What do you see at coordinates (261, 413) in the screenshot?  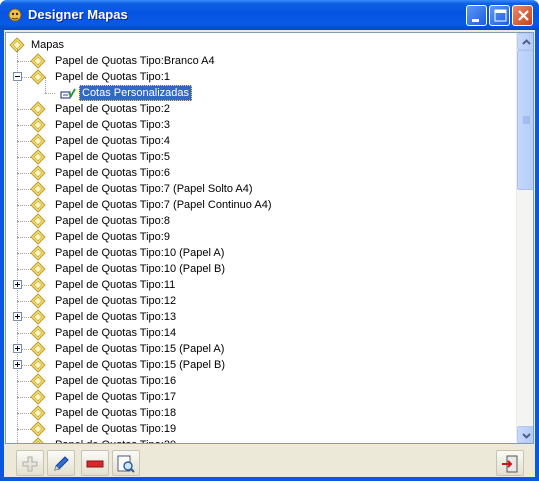 I see `tree-item: Papel de Quotas Tipo:18` at bounding box center [261, 413].